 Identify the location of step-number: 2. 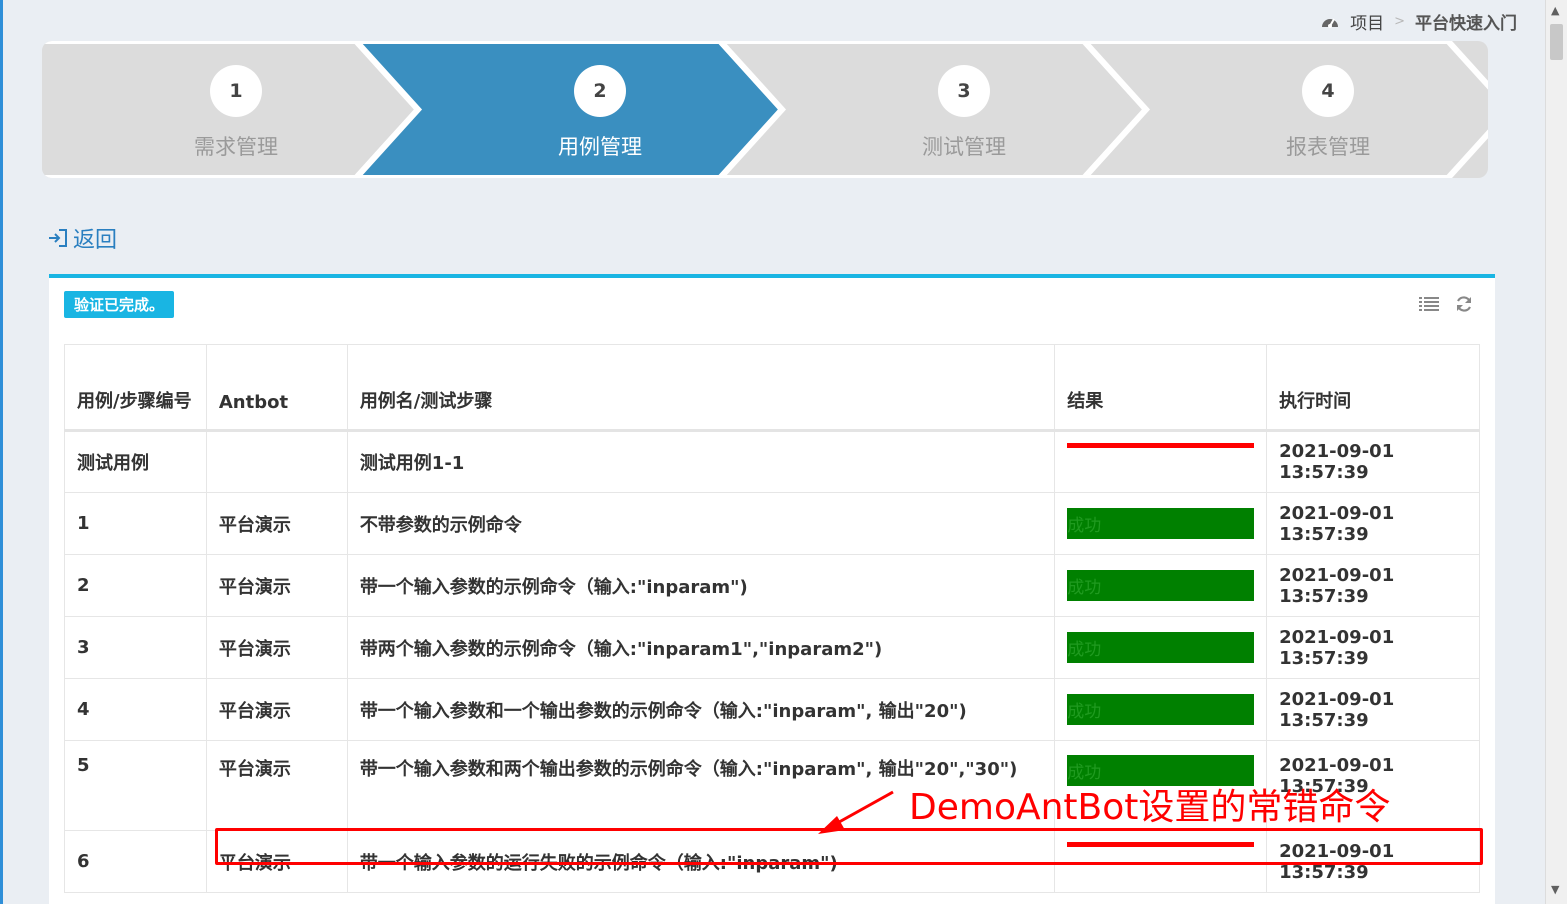
(600, 91).